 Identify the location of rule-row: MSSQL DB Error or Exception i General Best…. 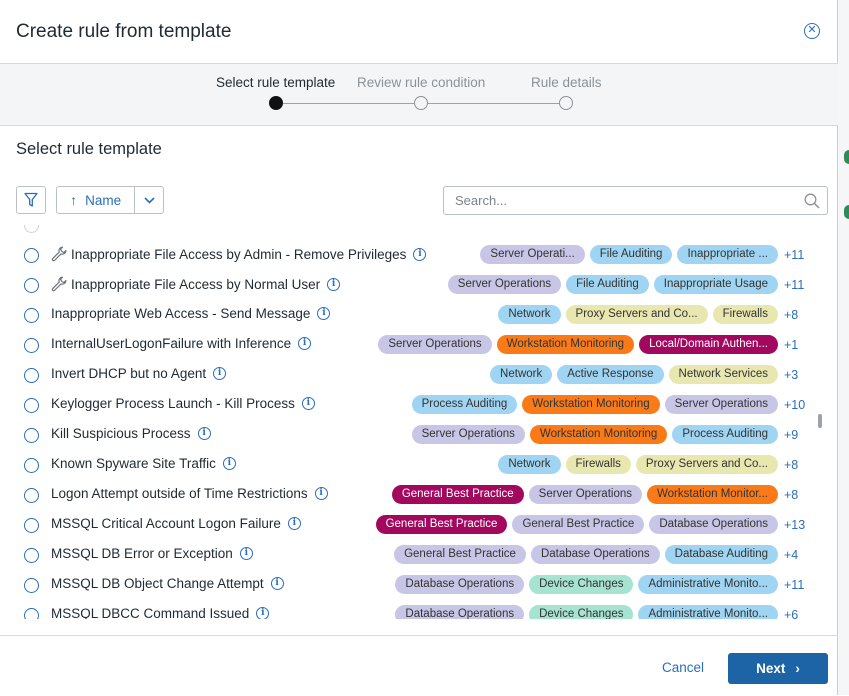
(419, 555).